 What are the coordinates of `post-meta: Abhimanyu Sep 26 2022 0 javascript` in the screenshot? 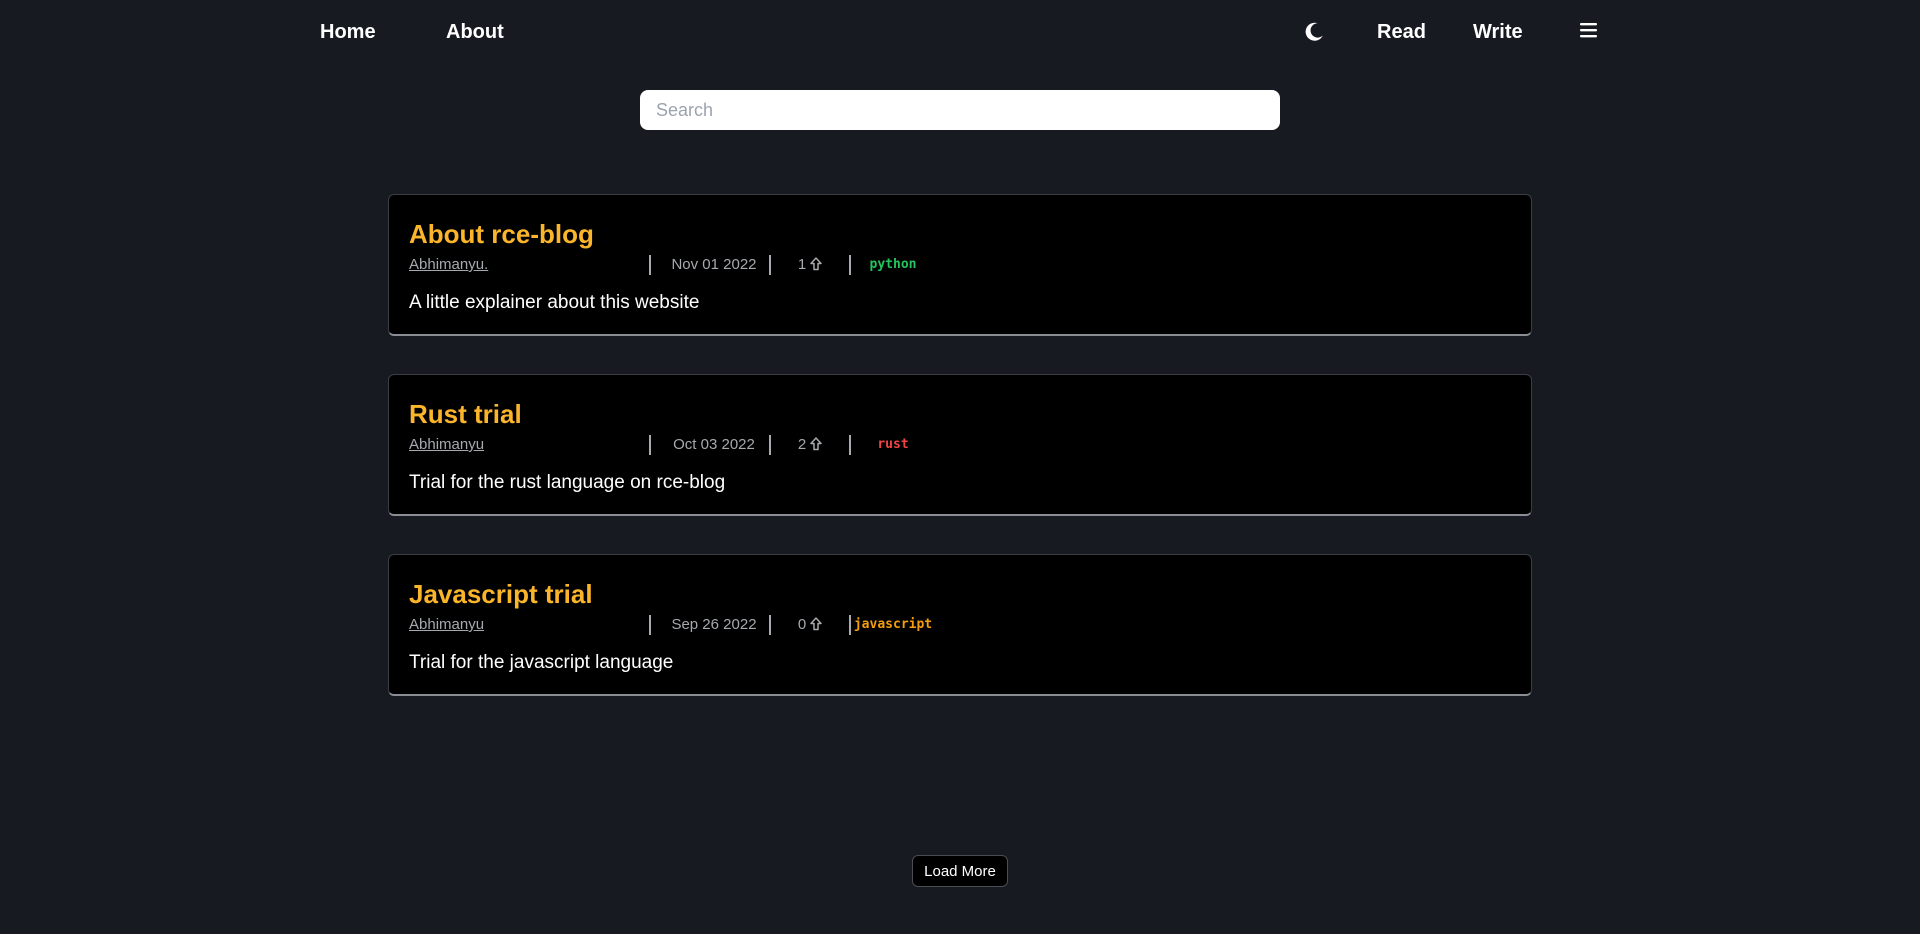 It's located at (709, 625).